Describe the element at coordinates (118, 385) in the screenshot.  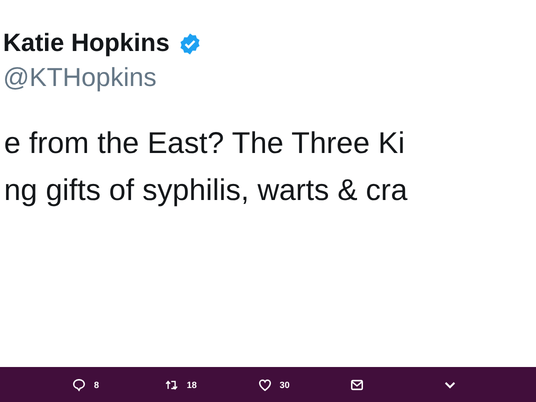
I see `reply-button: 8` at that location.